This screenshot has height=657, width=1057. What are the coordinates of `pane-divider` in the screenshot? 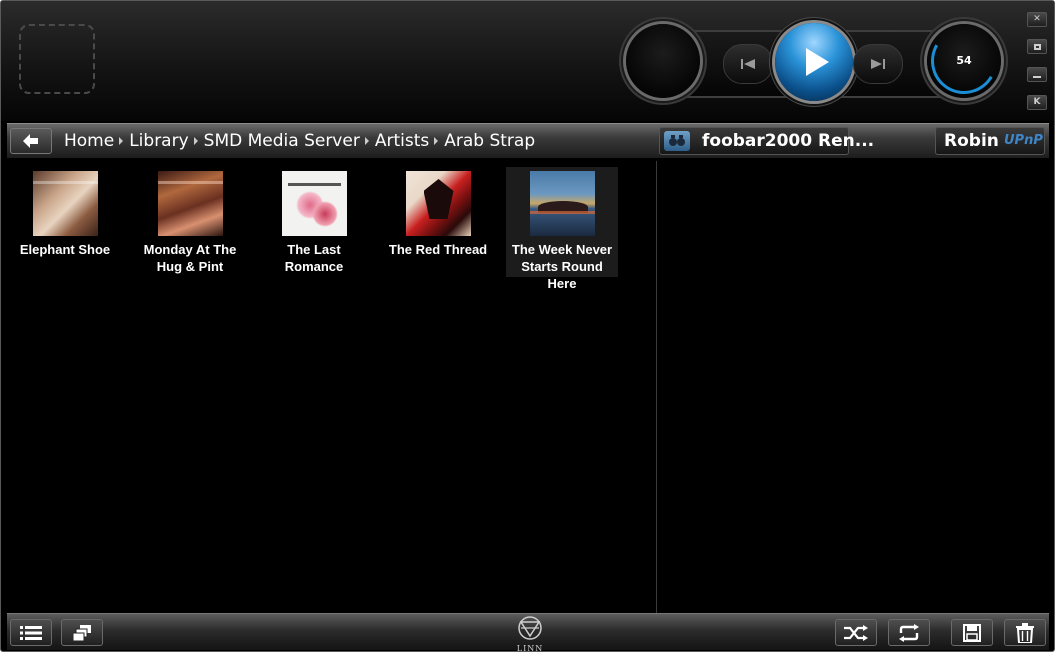 It's located at (656, 387).